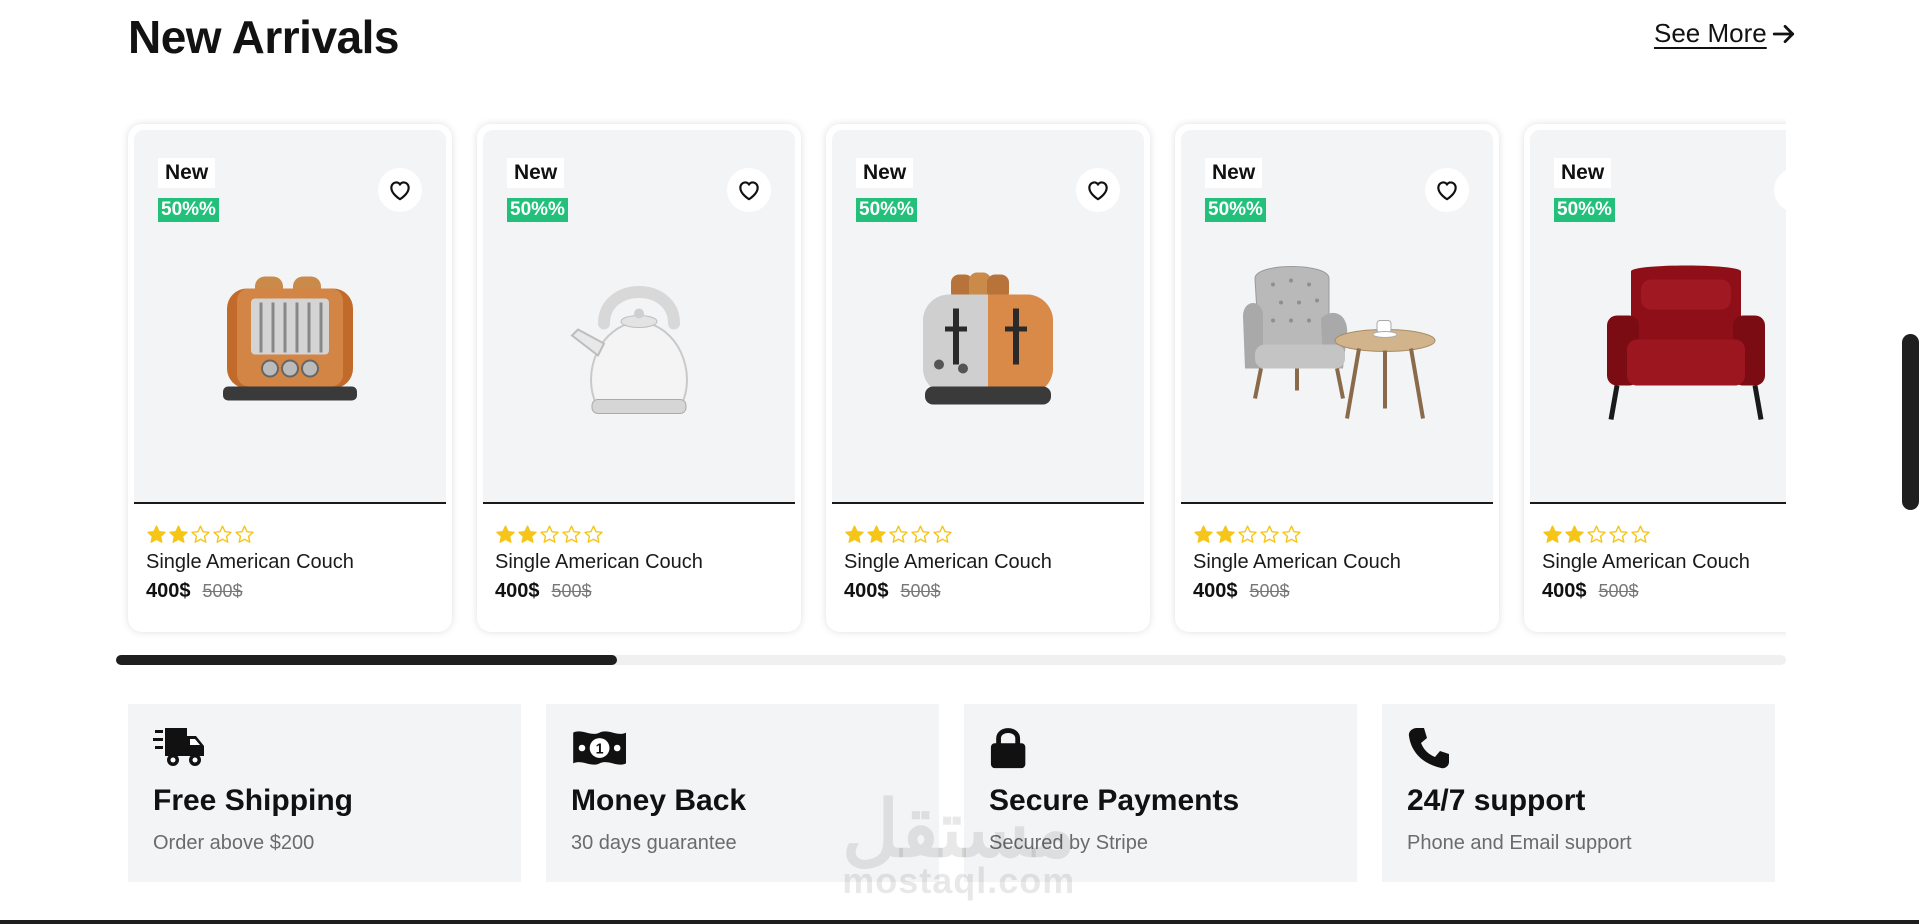  What do you see at coordinates (1578, 748) in the screenshot?
I see `phone-icon` at bounding box center [1578, 748].